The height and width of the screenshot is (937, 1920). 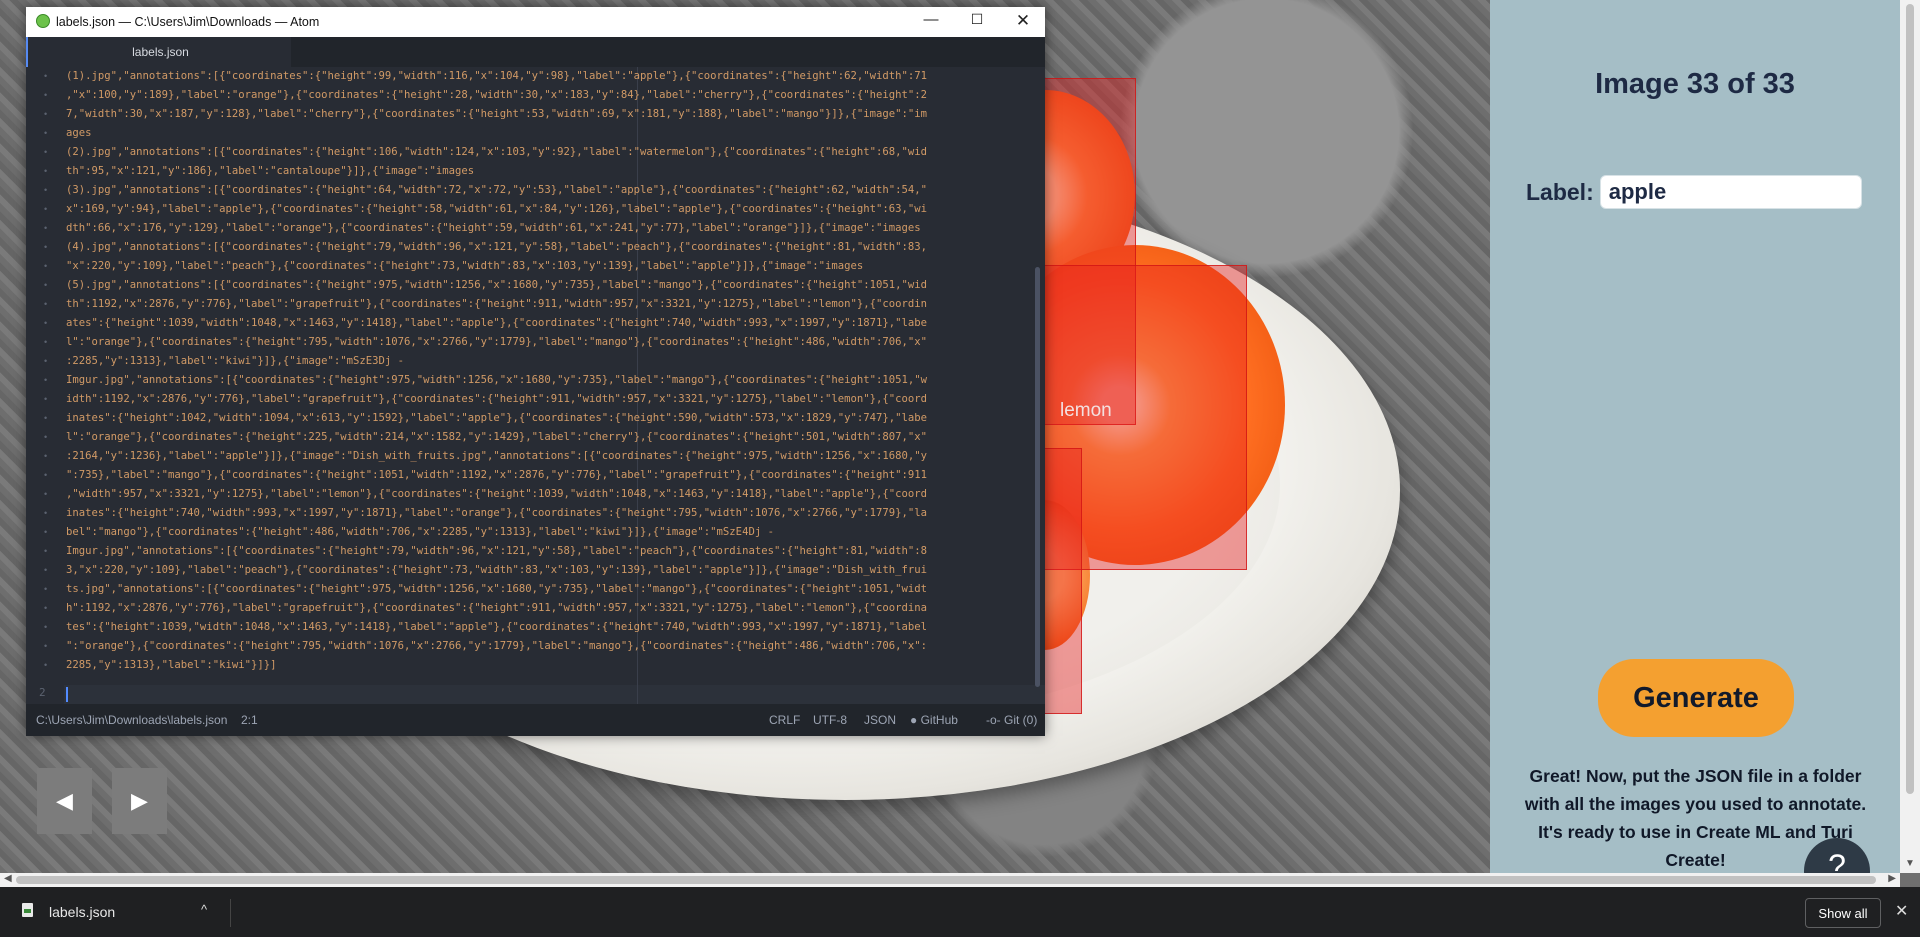 I want to click on tab-label: labels.json, so click(x=160, y=52).